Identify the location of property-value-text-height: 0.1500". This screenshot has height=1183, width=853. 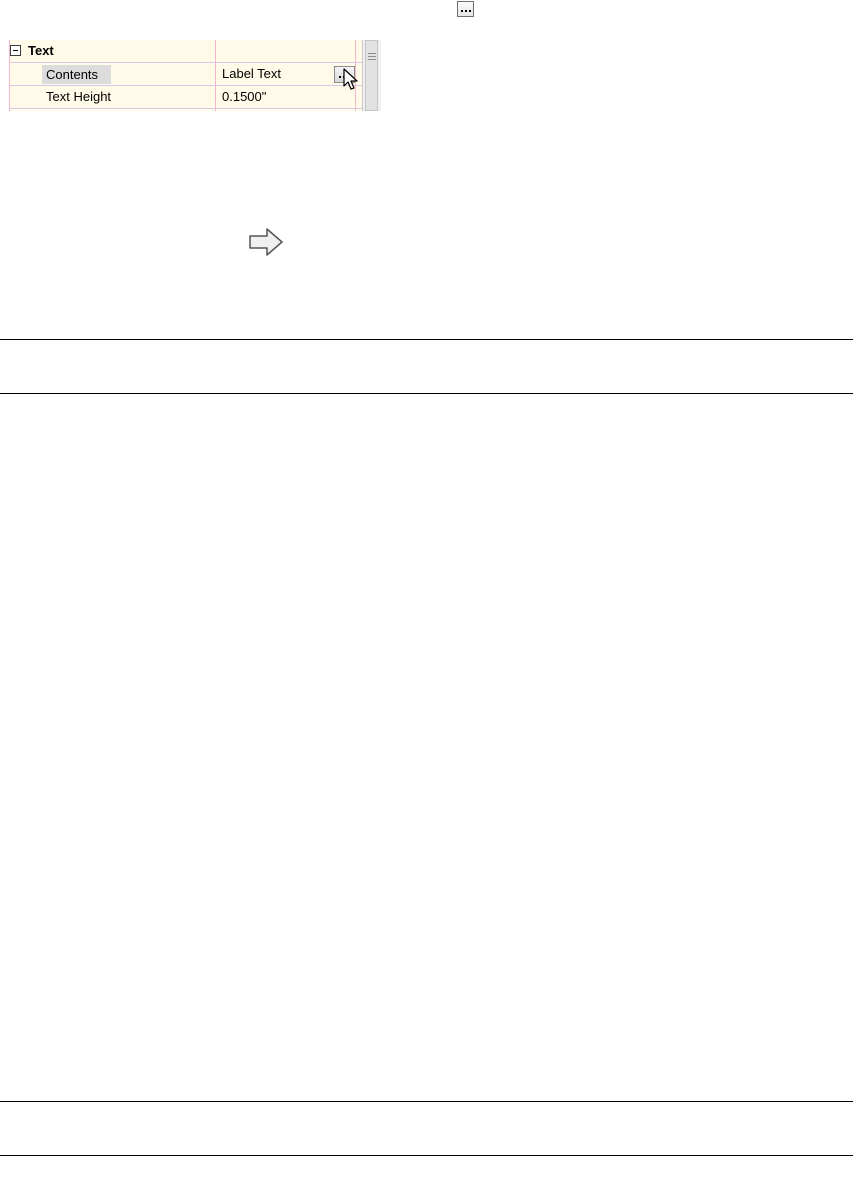
(244, 96).